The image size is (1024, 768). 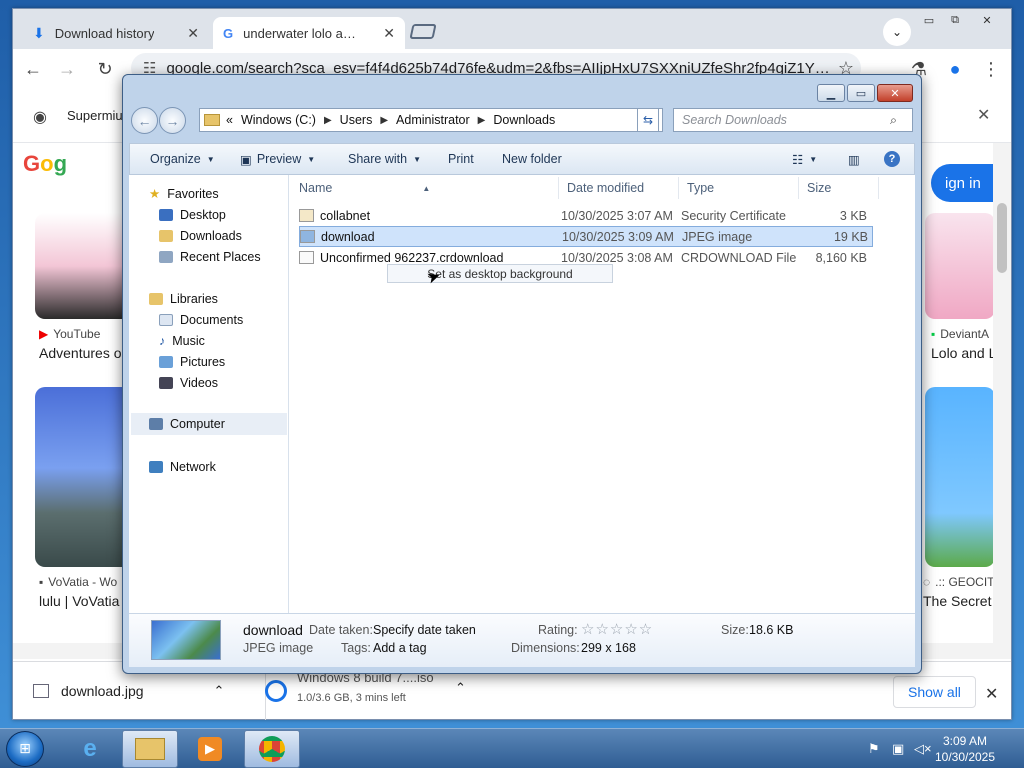 What do you see at coordinates (898, 749) in the screenshot?
I see `network-status-icon: ▣` at bounding box center [898, 749].